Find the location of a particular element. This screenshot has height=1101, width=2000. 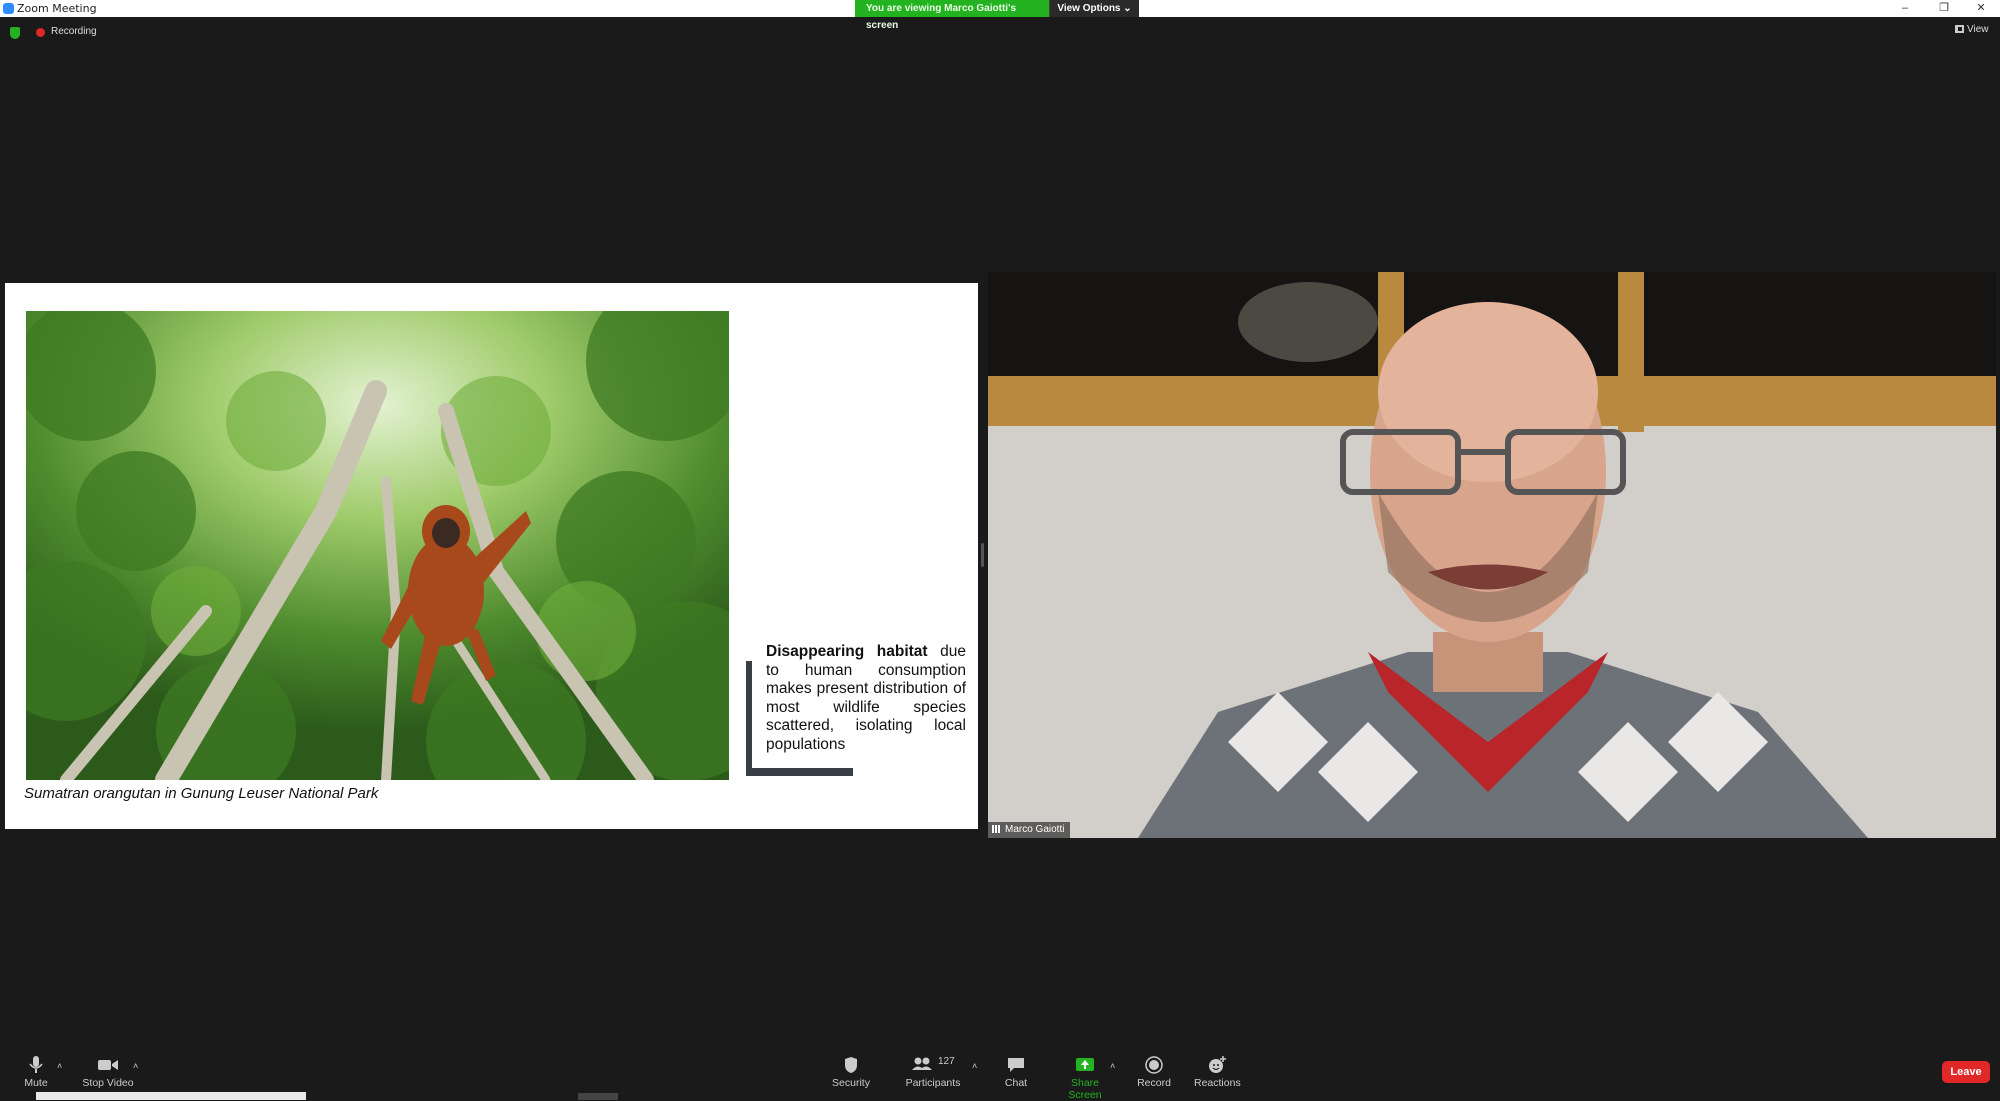

close-button: ✕ is located at coordinates (1981, 8).